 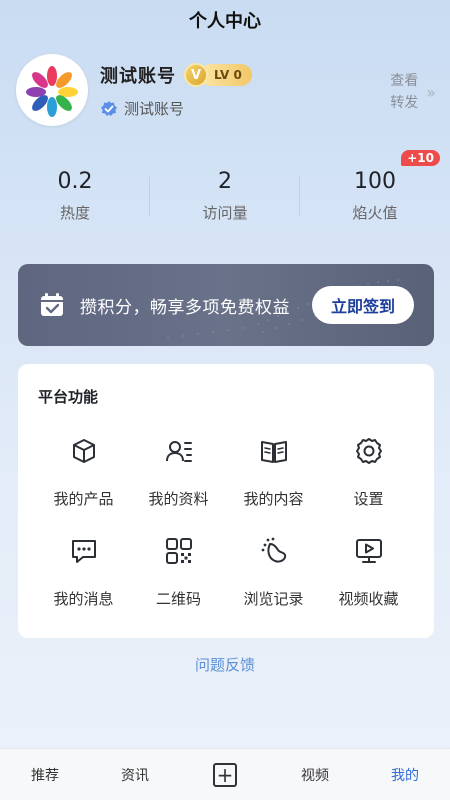 I want to click on stat-visits: 2 访问量, so click(x=225, y=198).